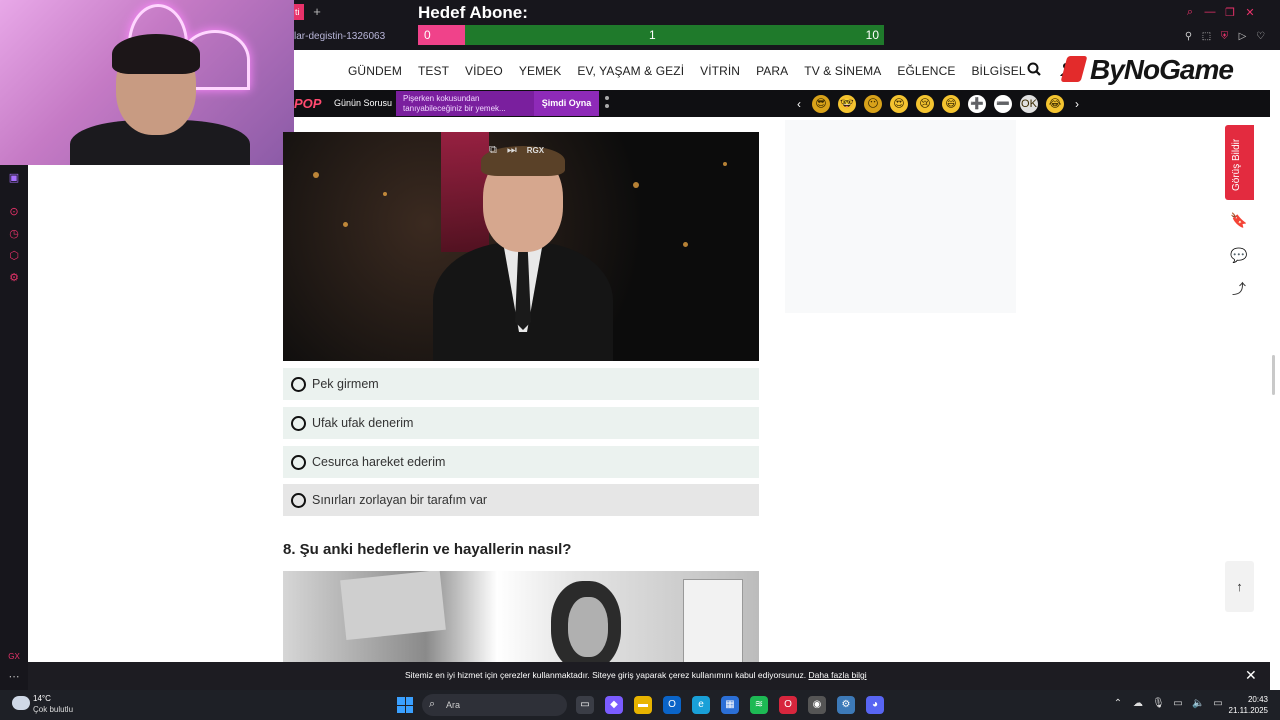  I want to click on quiz-option: Pek girmem, so click(521, 384).